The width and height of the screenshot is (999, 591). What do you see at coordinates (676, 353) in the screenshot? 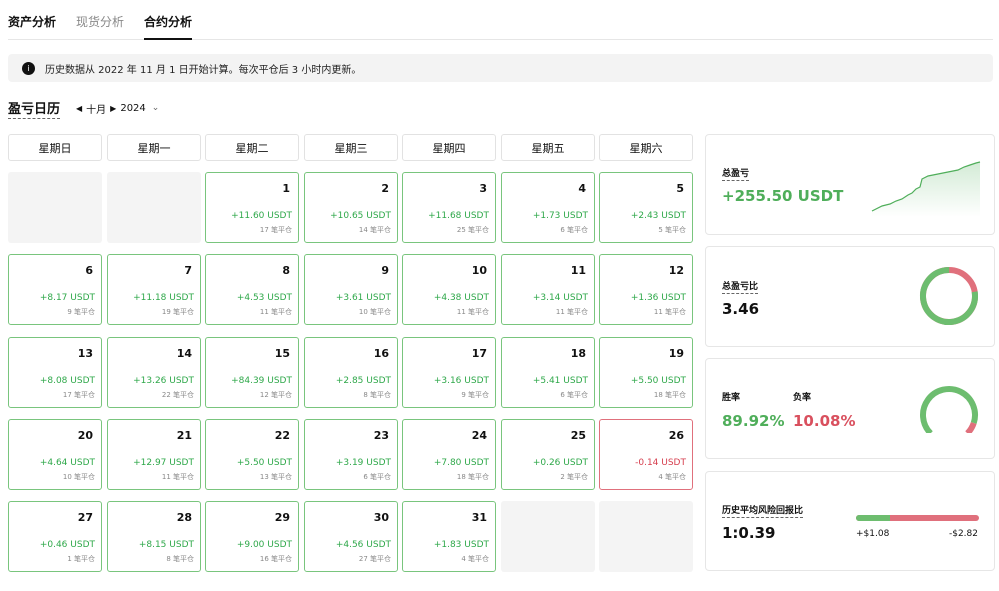
I see `day-number: 19` at bounding box center [676, 353].